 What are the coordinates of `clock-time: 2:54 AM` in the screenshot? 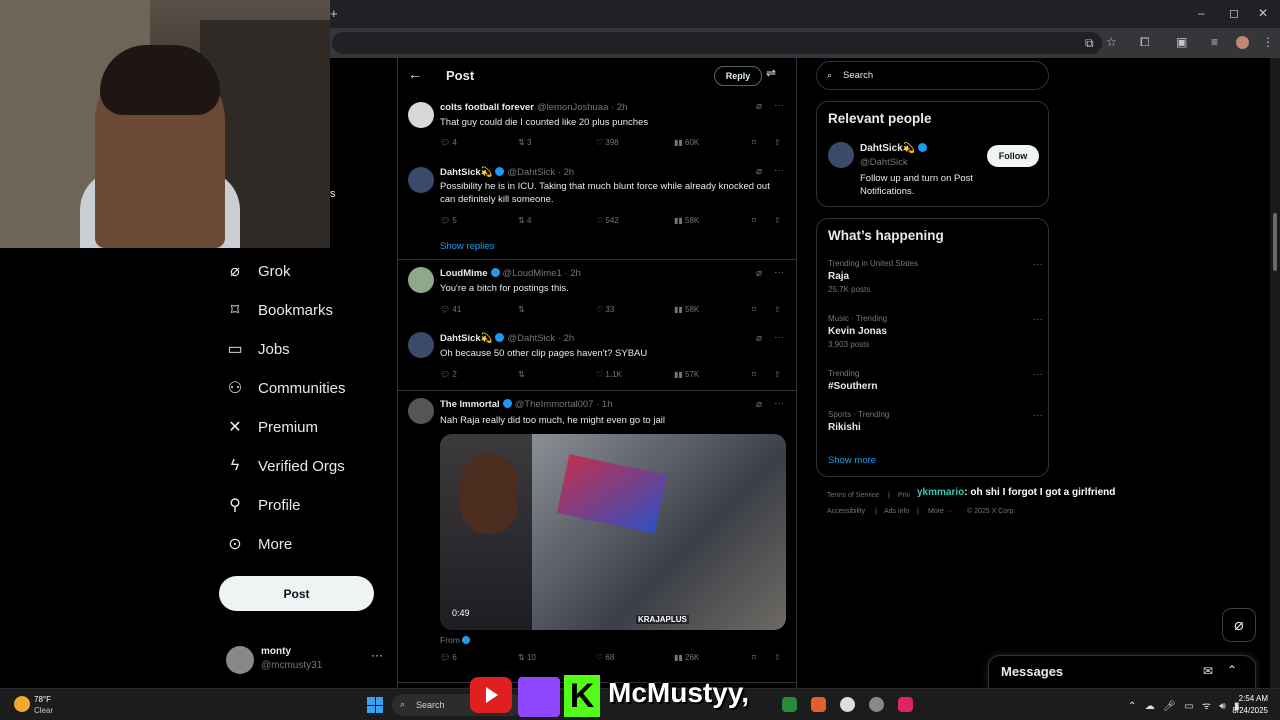 It's located at (1247, 698).